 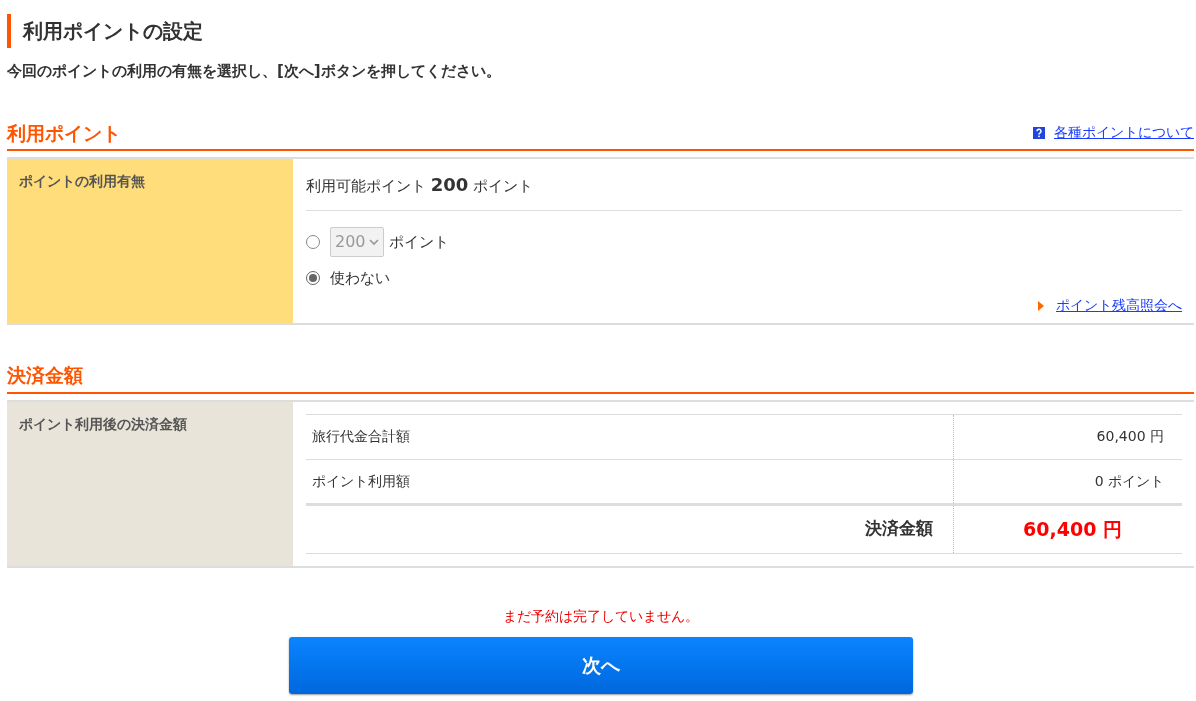 What do you see at coordinates (361, 481) in the screenshot?
I see `table-cell-text: ポイント利用額` at bounding box center [361, 481].